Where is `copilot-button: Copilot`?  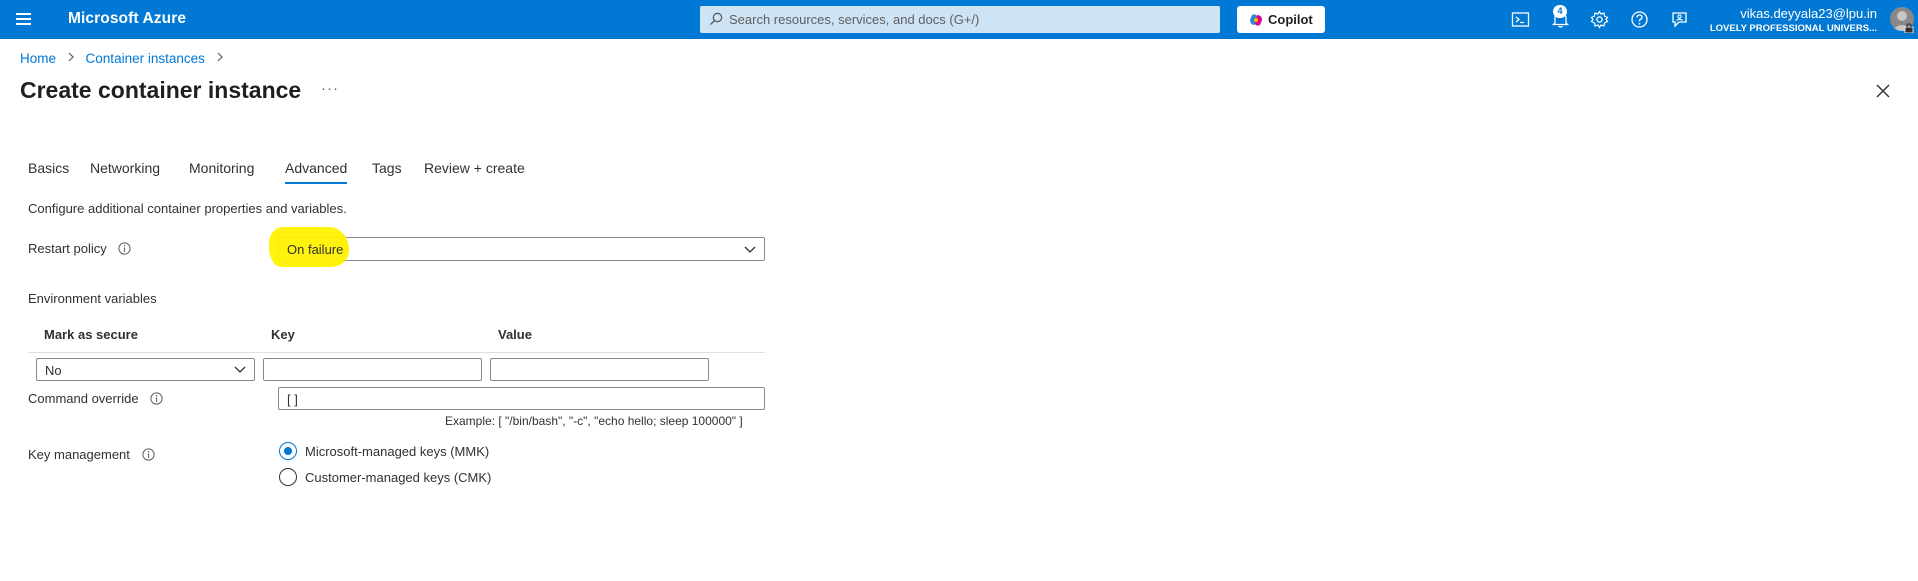 copilot-button: Copilot is located at coordinates (1281, 19).